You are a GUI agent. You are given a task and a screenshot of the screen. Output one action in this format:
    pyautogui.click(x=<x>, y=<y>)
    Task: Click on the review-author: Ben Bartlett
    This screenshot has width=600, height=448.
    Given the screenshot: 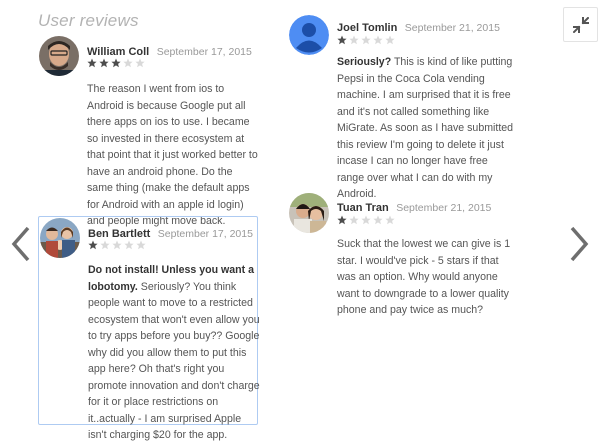 What is the action you would take?
    pyautogui.click(x=119, y=234)
    